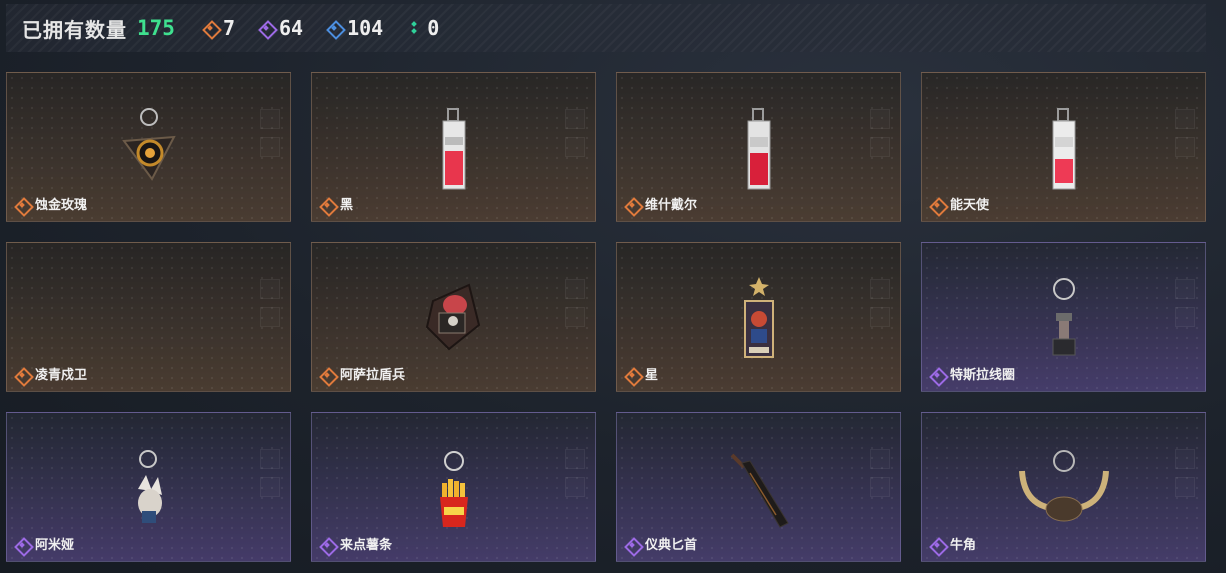 This screenshot has height=573, width=1226. What do you see at coordinates (671, 545) in the screenshot?
I see `card-name: 仪典匕首` at bounding box center [671, 545].